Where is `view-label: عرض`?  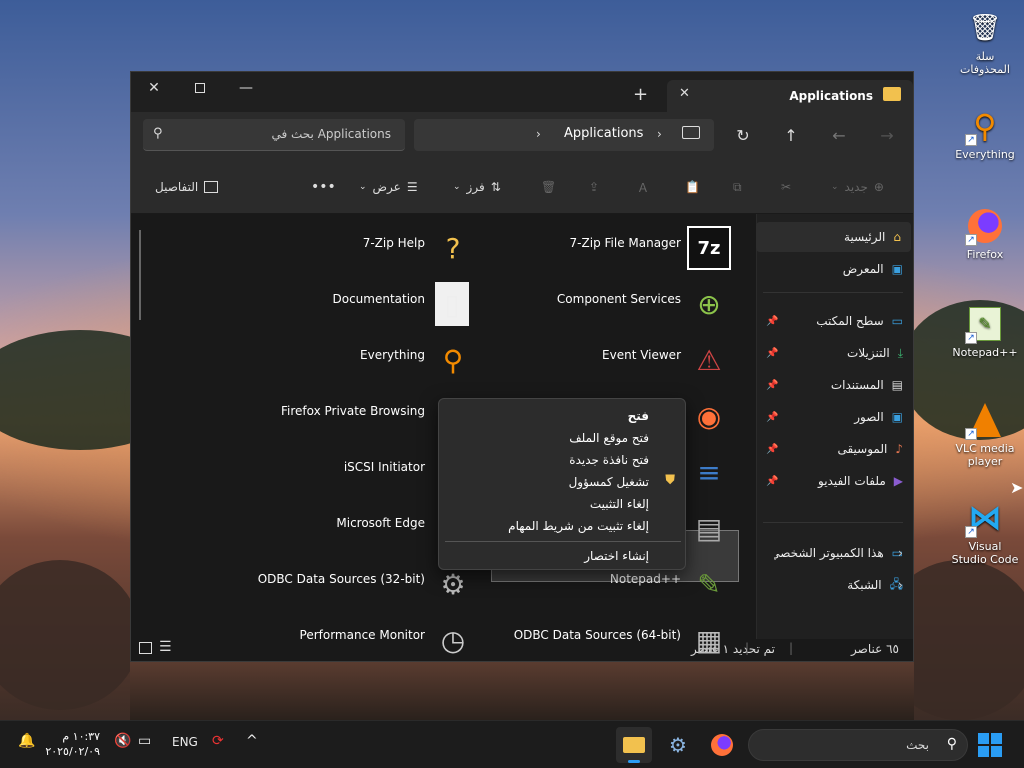
view-label: عرض is located at coordinates (386, 187).